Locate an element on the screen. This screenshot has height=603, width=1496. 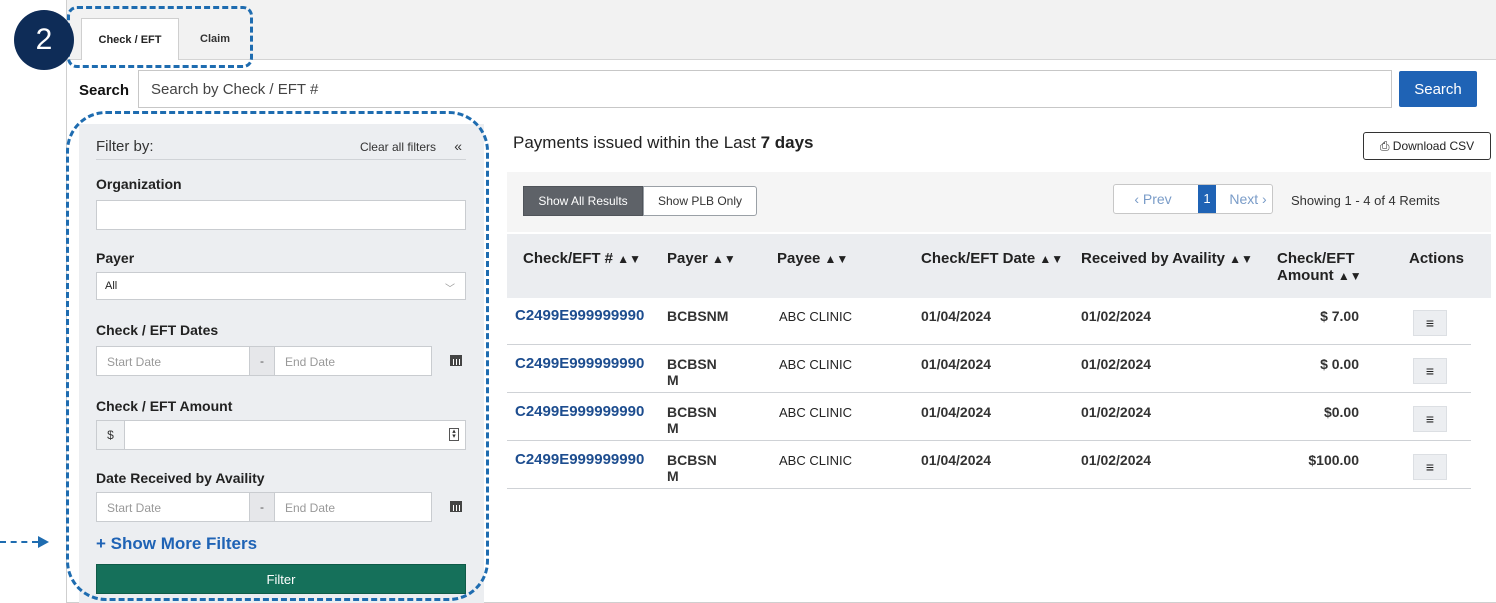
check-dates-range: Start Date - End Date is located at coordinates (281, 361).